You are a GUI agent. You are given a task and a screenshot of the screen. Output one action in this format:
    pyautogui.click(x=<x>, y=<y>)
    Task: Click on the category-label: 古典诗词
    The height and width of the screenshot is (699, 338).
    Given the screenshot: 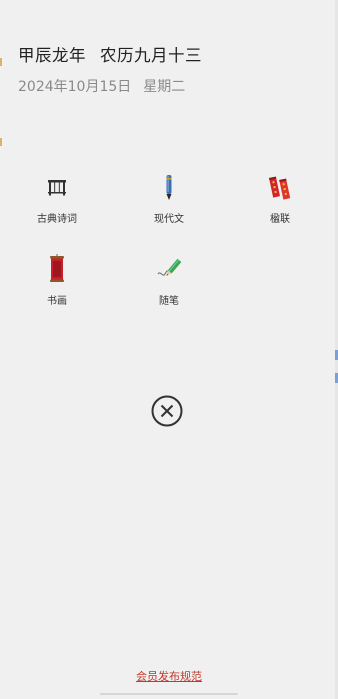 What is the action you would take?
    pyautogui.click(x=57, y=219)
    